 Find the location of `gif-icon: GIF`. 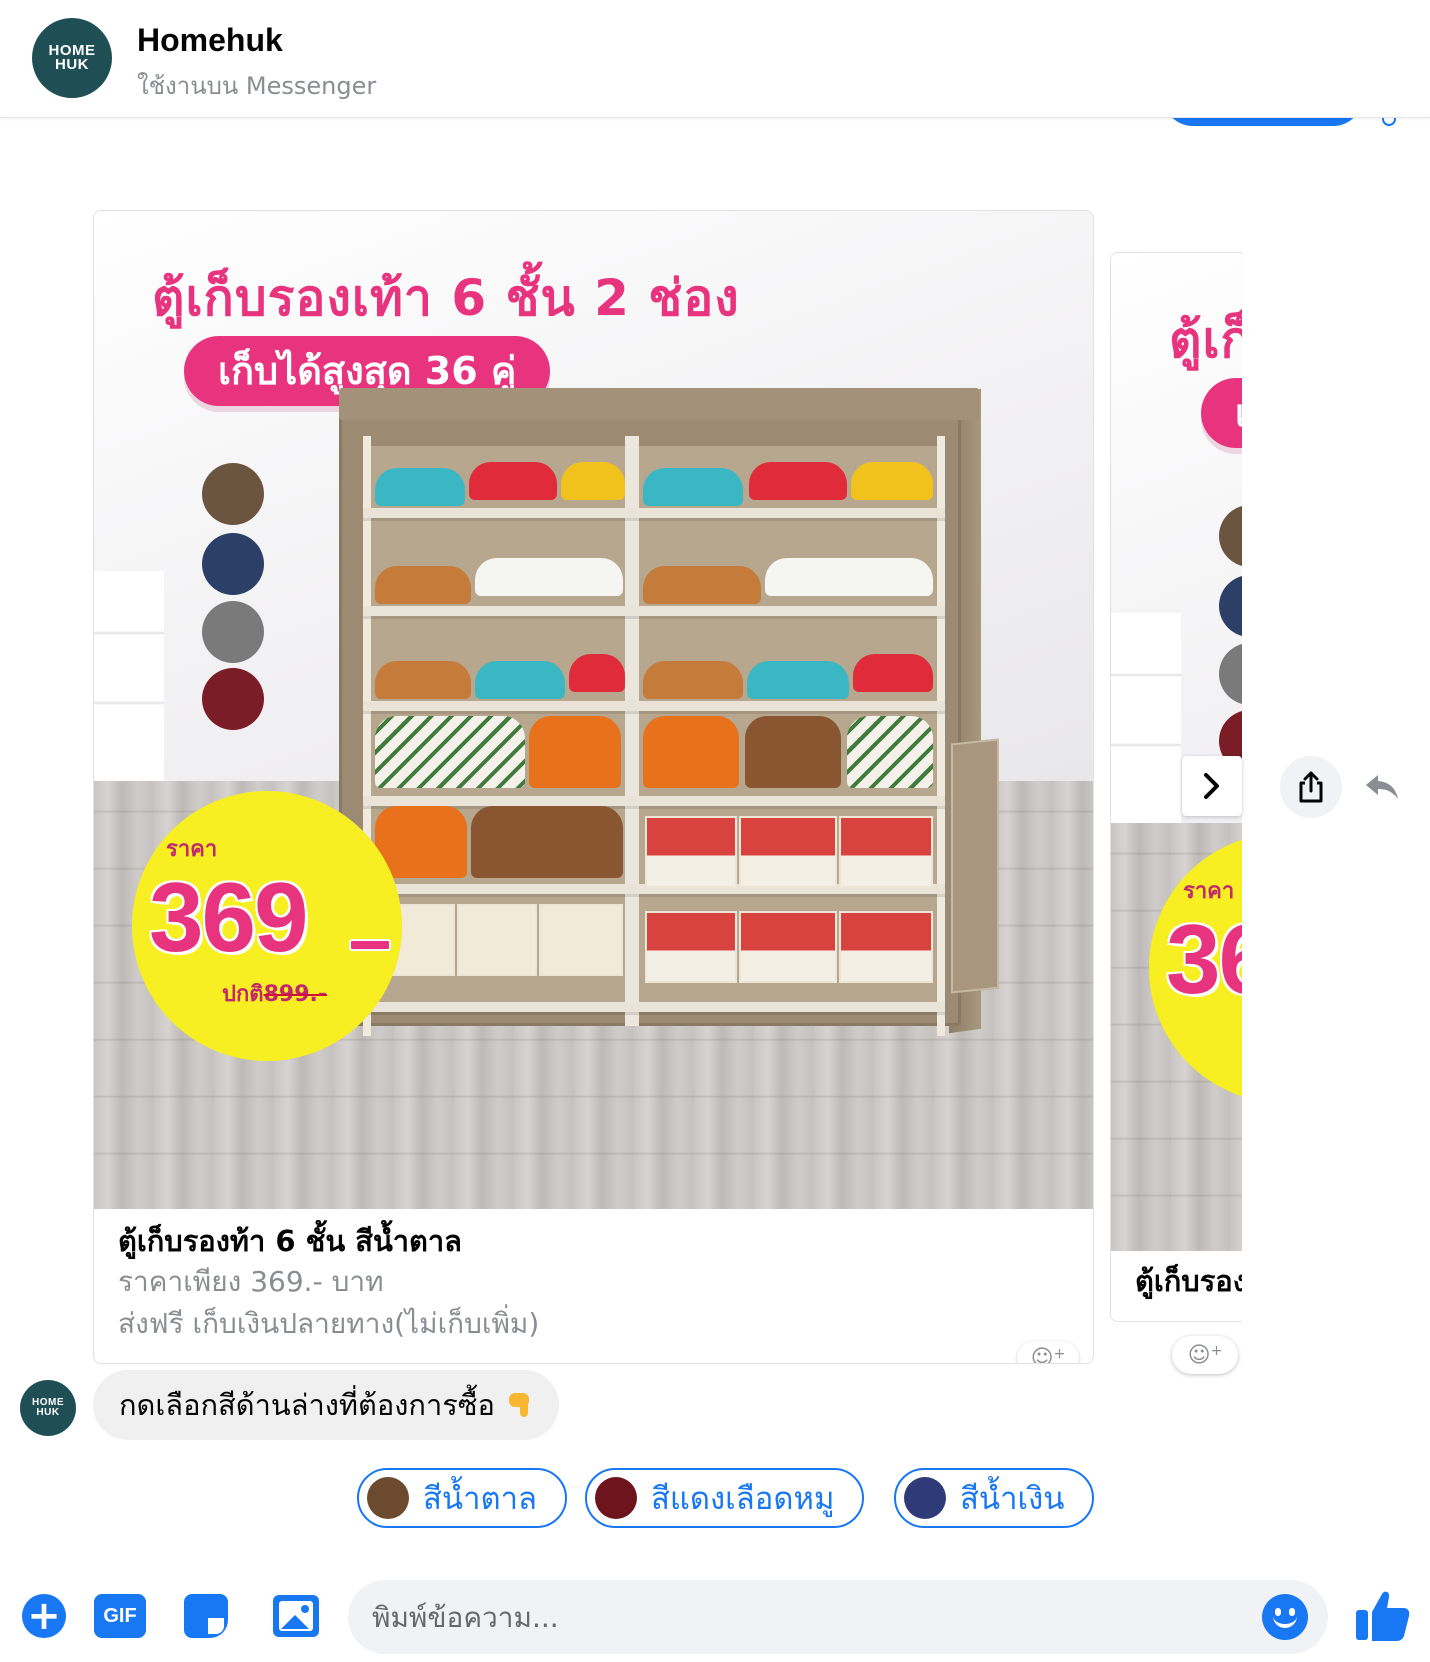

gif-icon: GIF is located at coordinates (120, 1616).